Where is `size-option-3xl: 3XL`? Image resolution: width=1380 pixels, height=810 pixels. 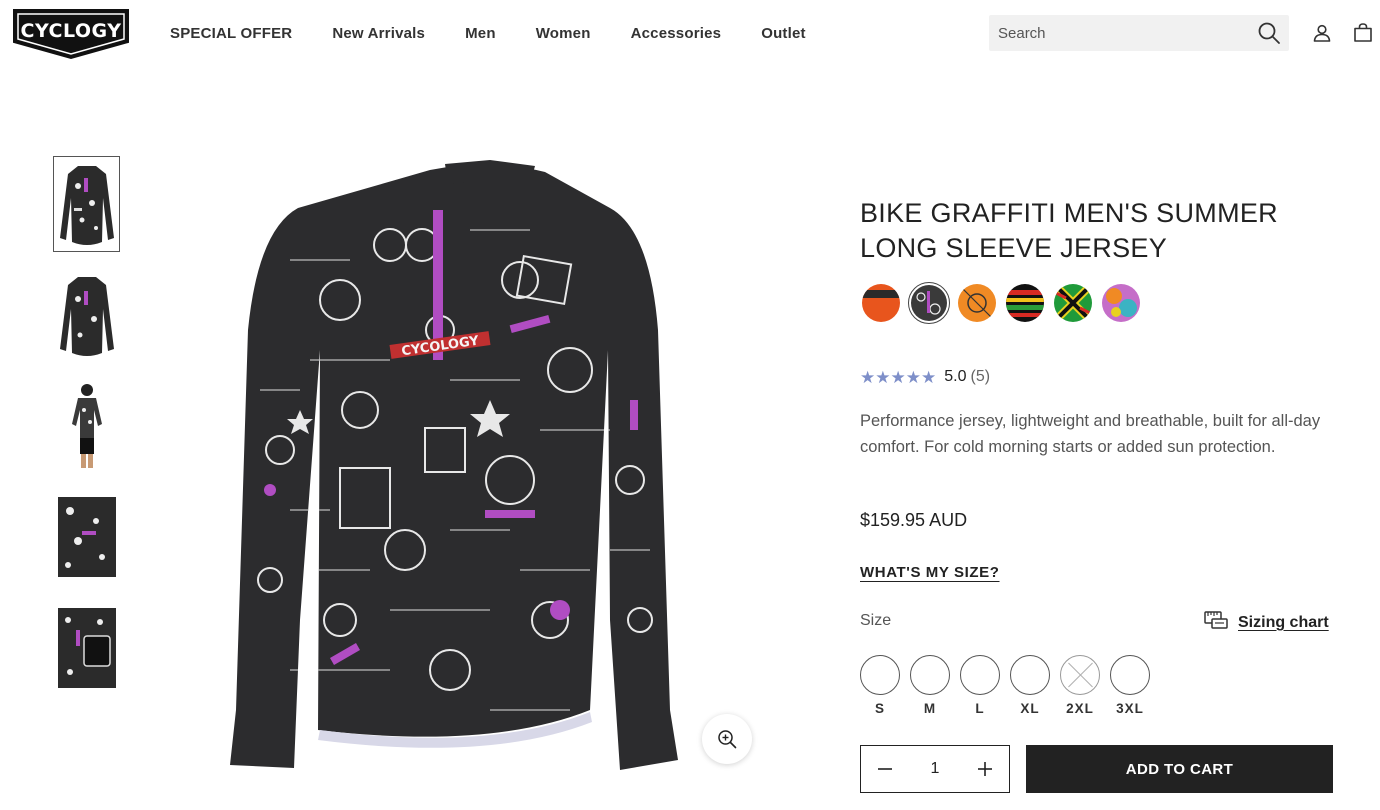 size-option-3xl: 3XL is located at coordinates (1130, 685).